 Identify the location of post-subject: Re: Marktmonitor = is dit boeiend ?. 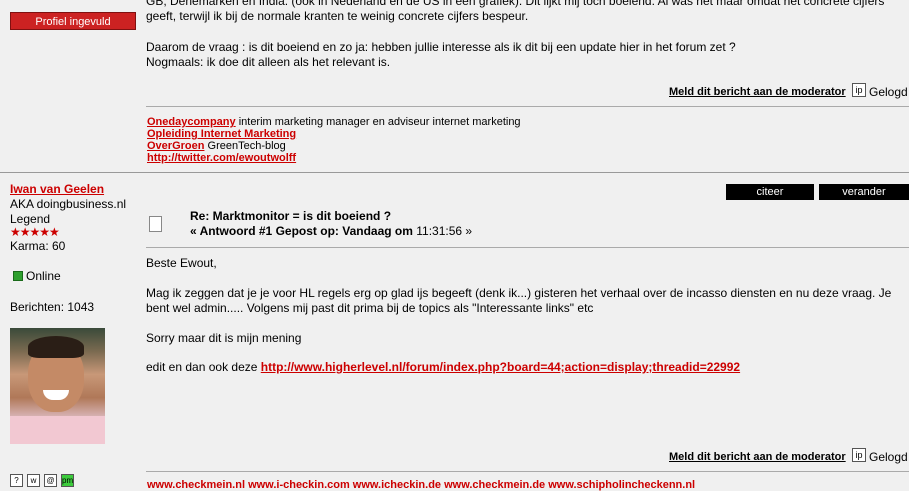
(290, 216).